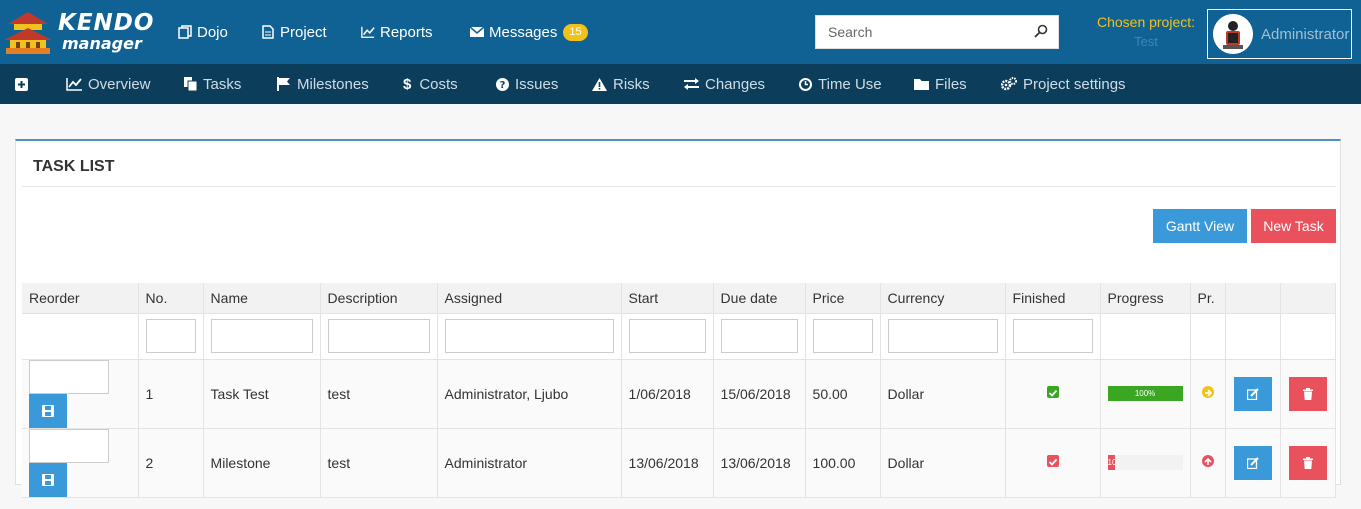  I want to click on header-priority: Pr., so click(1208, 298).